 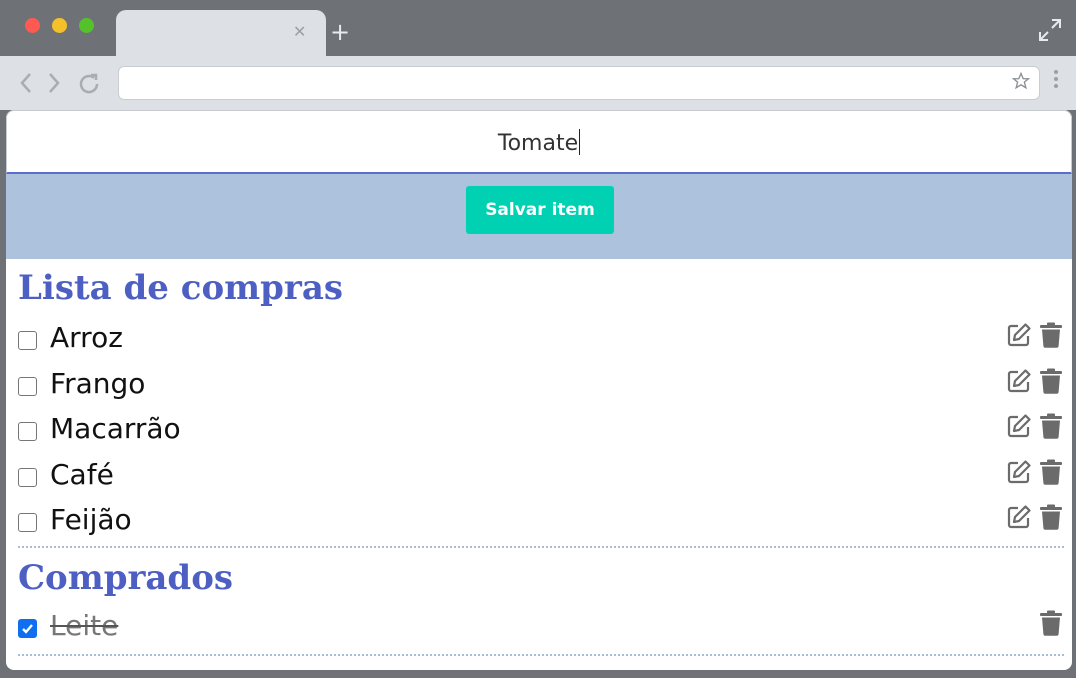 What do you see at coordinates (340, 32) in the screenshot?
I see `new-tab-icon: +` at bounding box center [340, 32].